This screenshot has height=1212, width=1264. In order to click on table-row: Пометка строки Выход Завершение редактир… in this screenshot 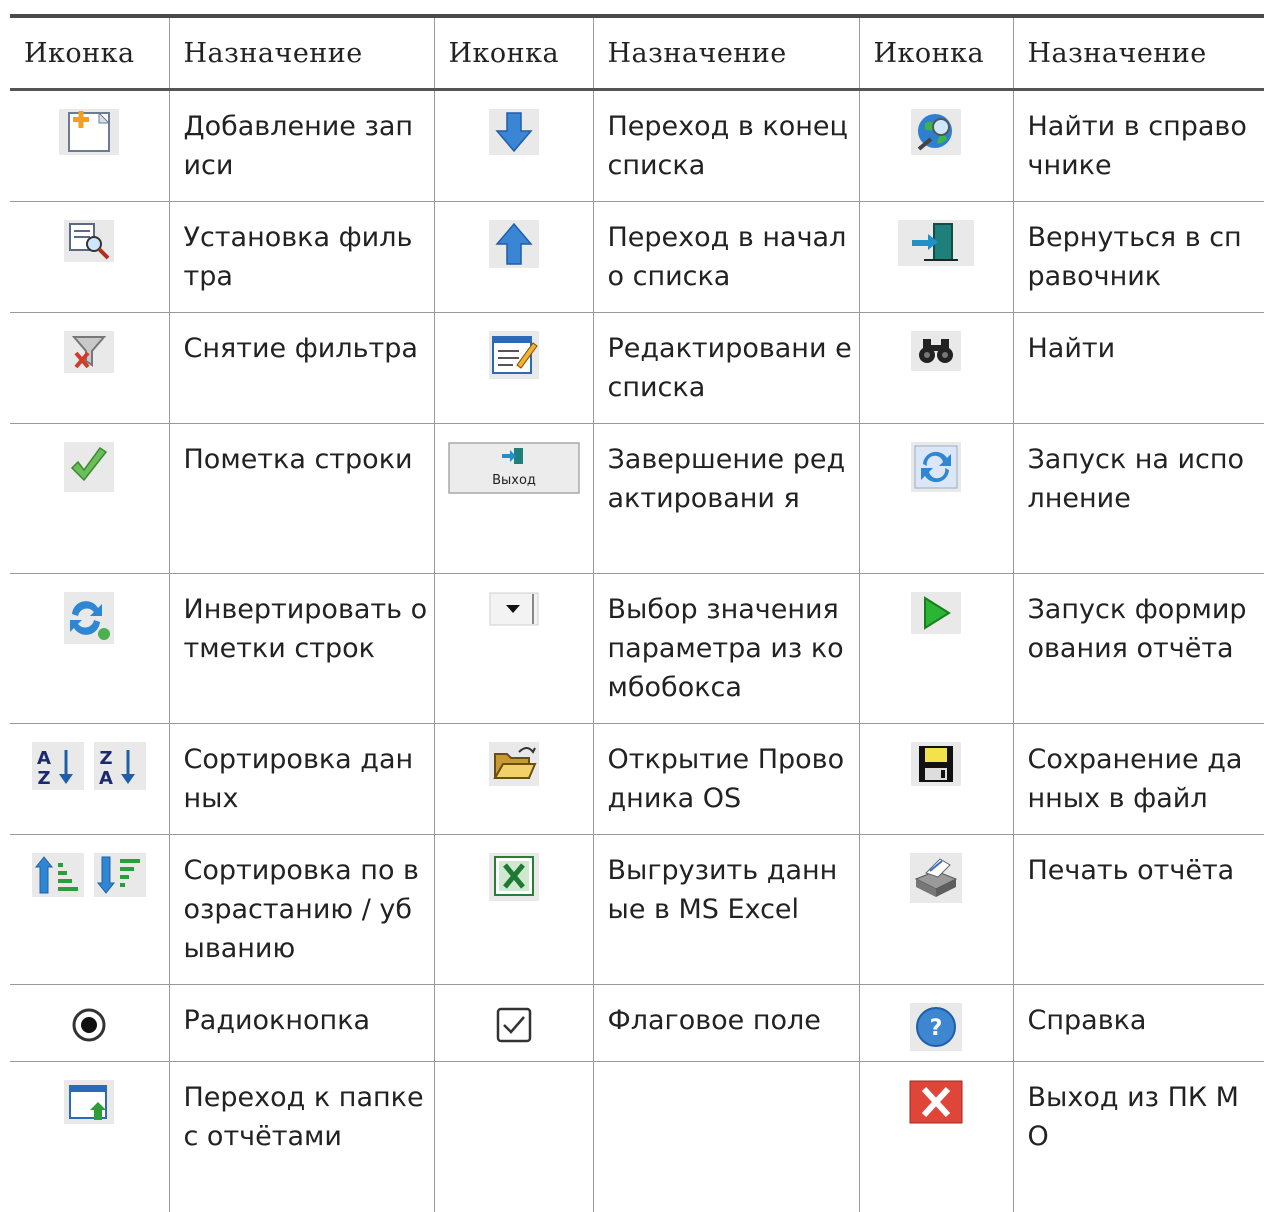, I will do `click(637, 498)`.